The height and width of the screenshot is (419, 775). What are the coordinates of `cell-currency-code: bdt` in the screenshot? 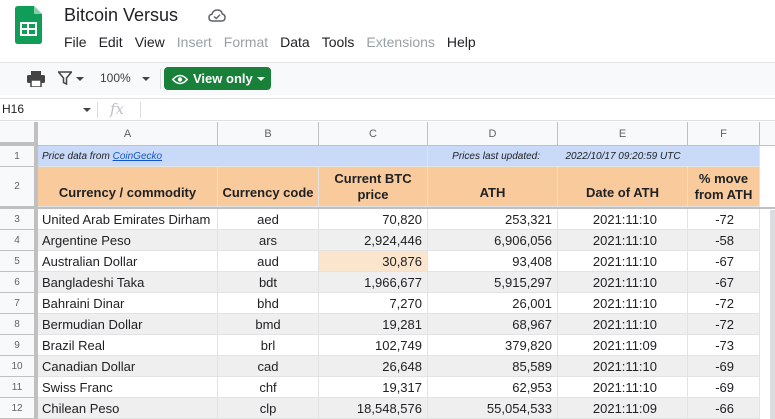 It's located at (268, 282).